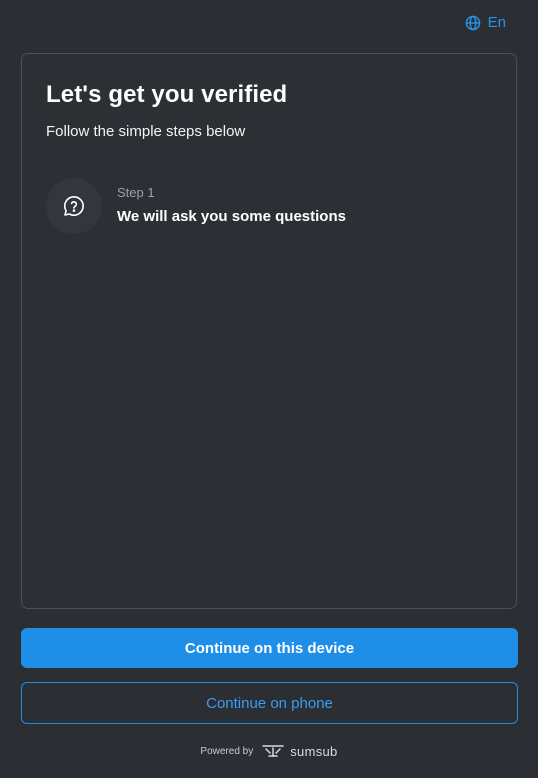 Image resolution: width=538 pixels, height=778 pixels. I want to click on brand-logo: sumsub, so click(299, 751).